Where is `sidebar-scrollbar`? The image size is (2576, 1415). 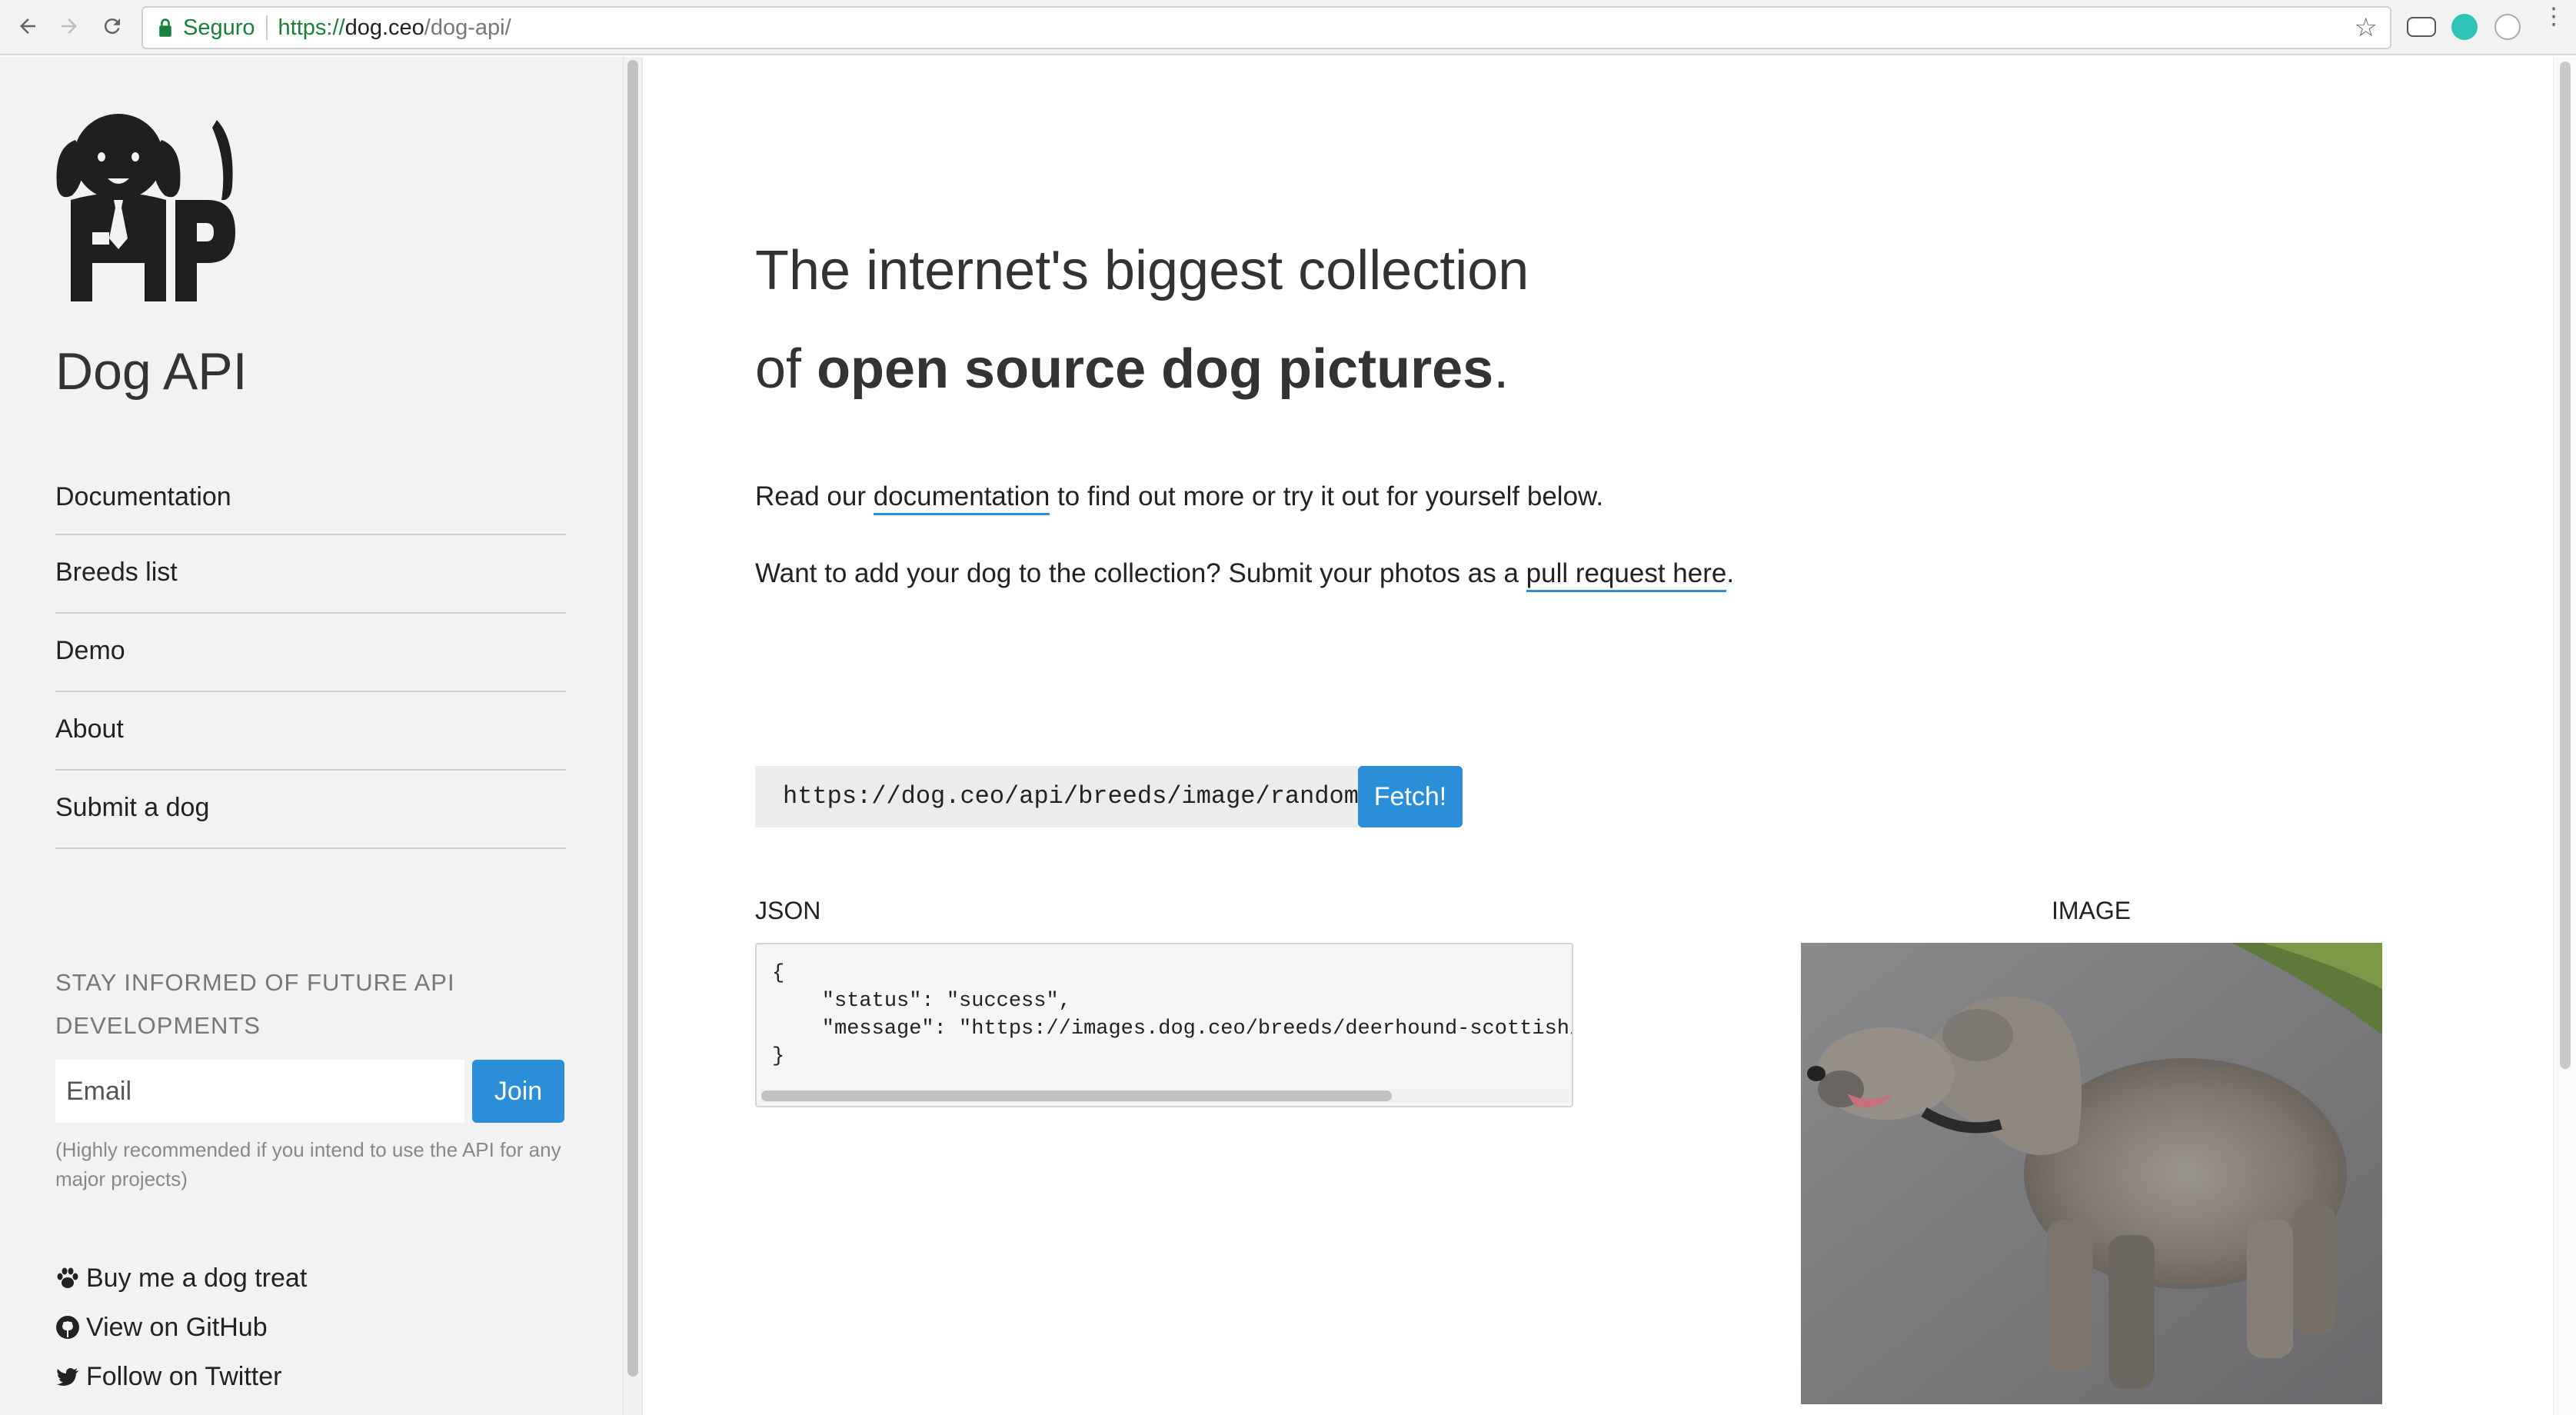 sidebar-scrollbar is located at coordinates (632, 736).